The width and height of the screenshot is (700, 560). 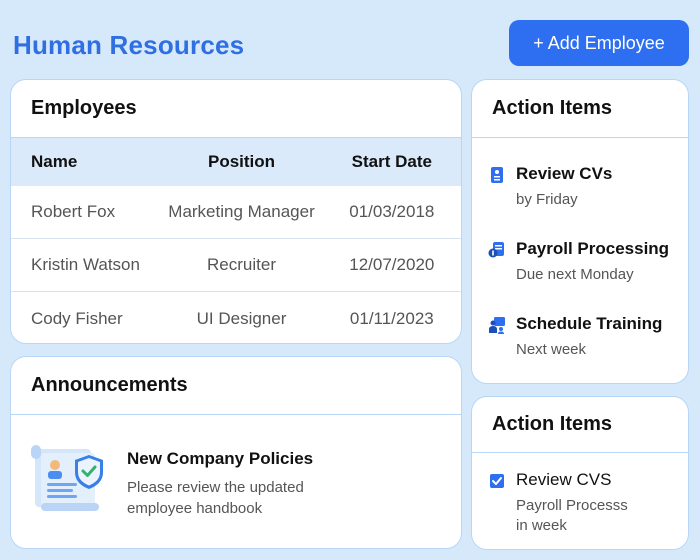 I want to click on action-item-subtitle: Due next Monday, so click(x=575, y=274).